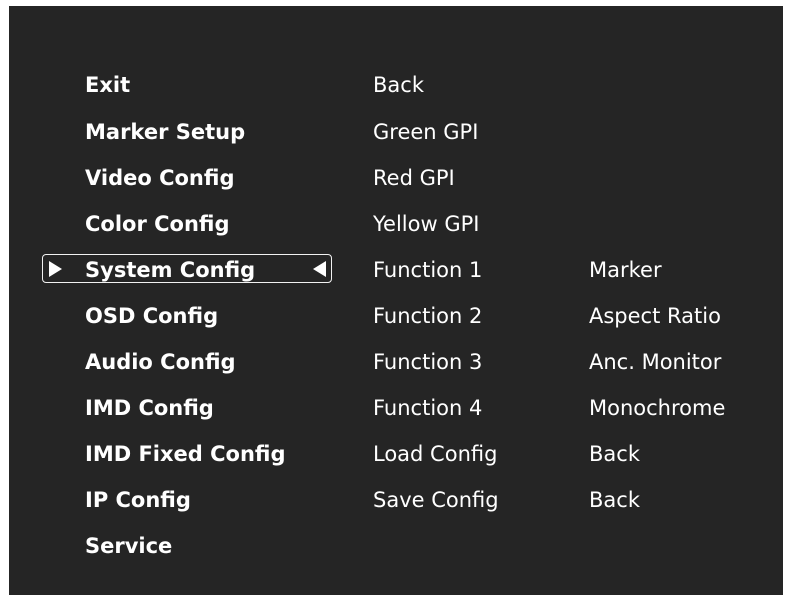  Describe the element at coordinates (427, 316) in the screenshot. I see `submenu-item-function-2: Function 2` at that location.